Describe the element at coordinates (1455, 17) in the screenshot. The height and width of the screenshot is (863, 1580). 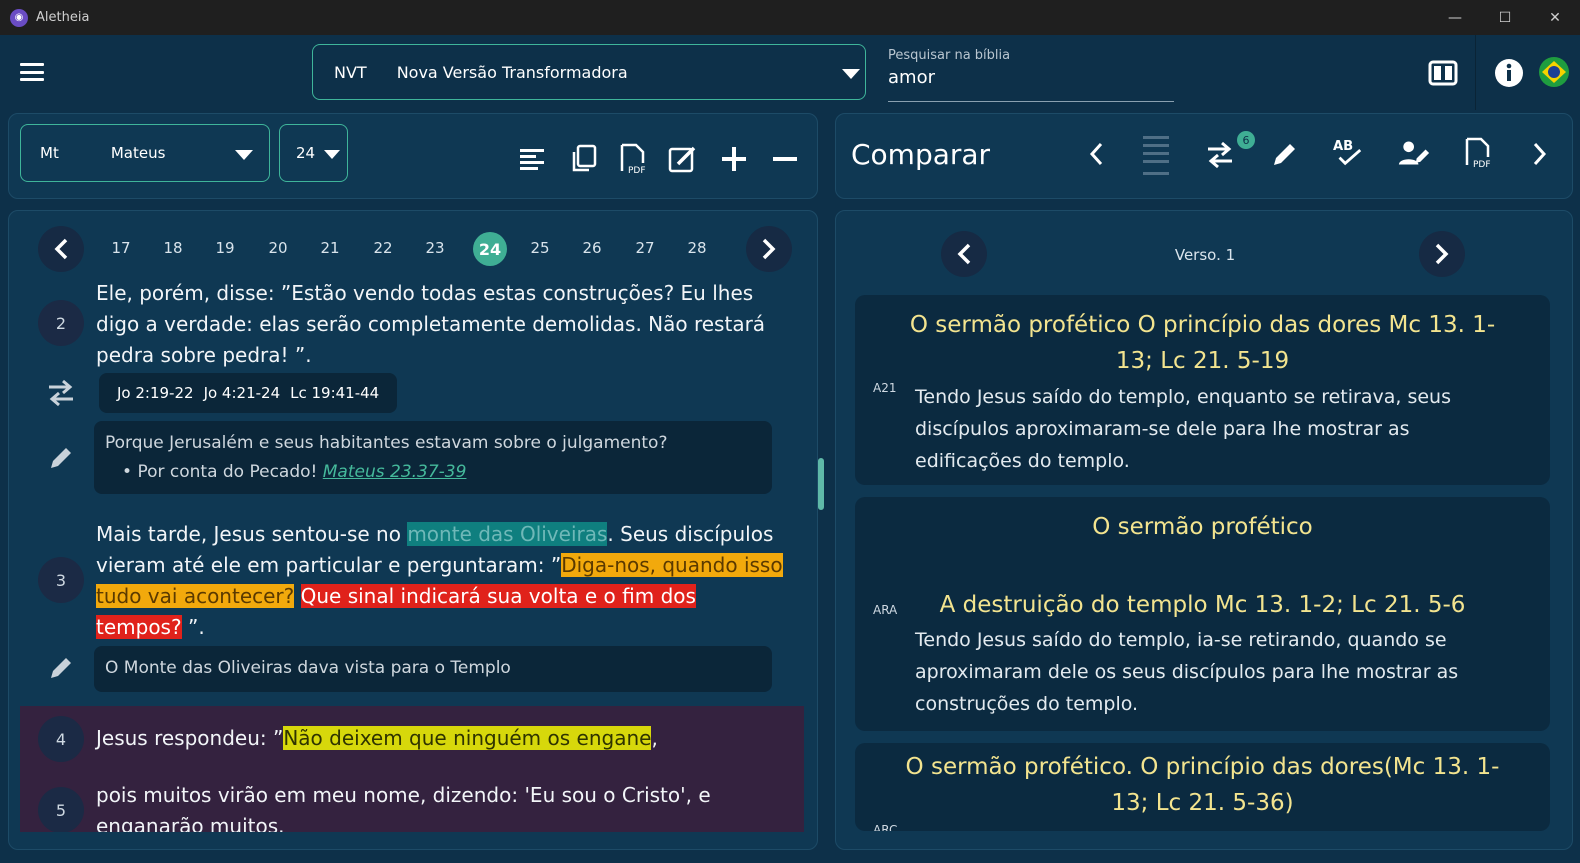
I see `minimize-button: —` at that location.